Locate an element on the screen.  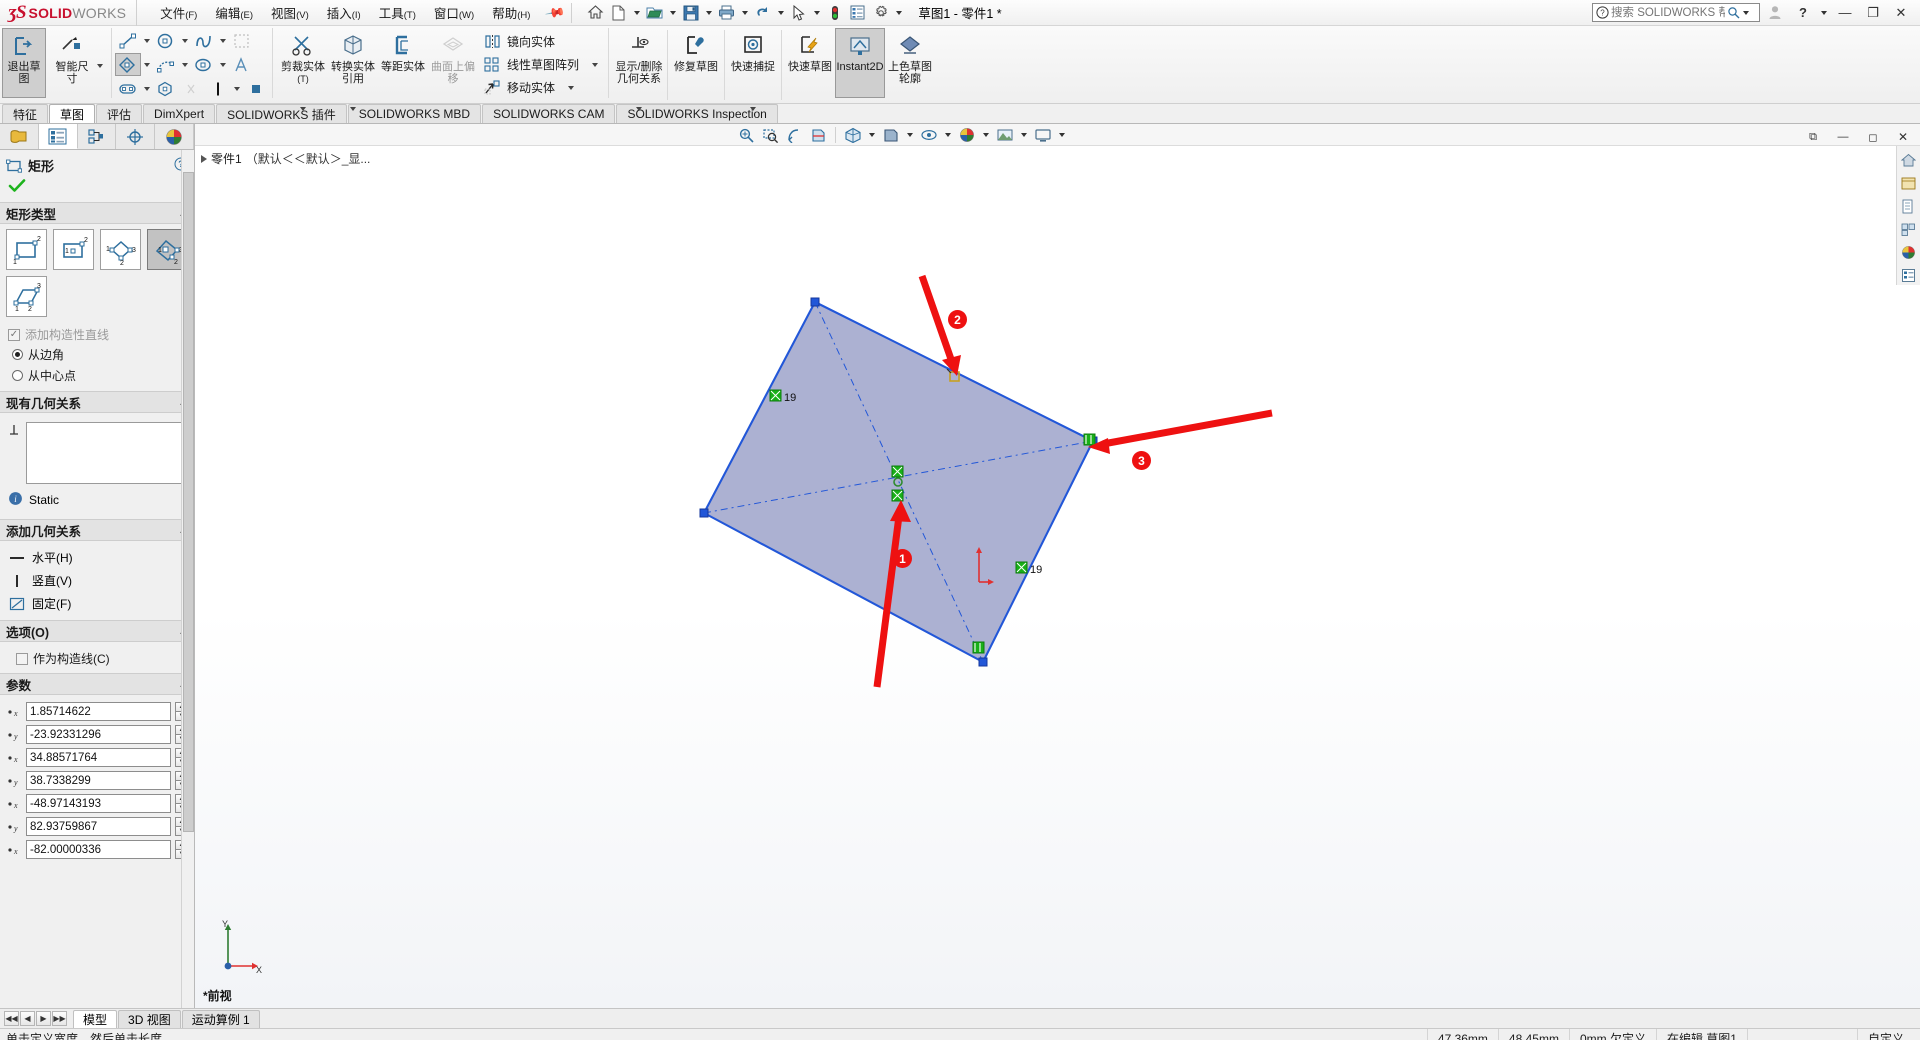
hide-show-items-icon is located at coordinates (929, 135).